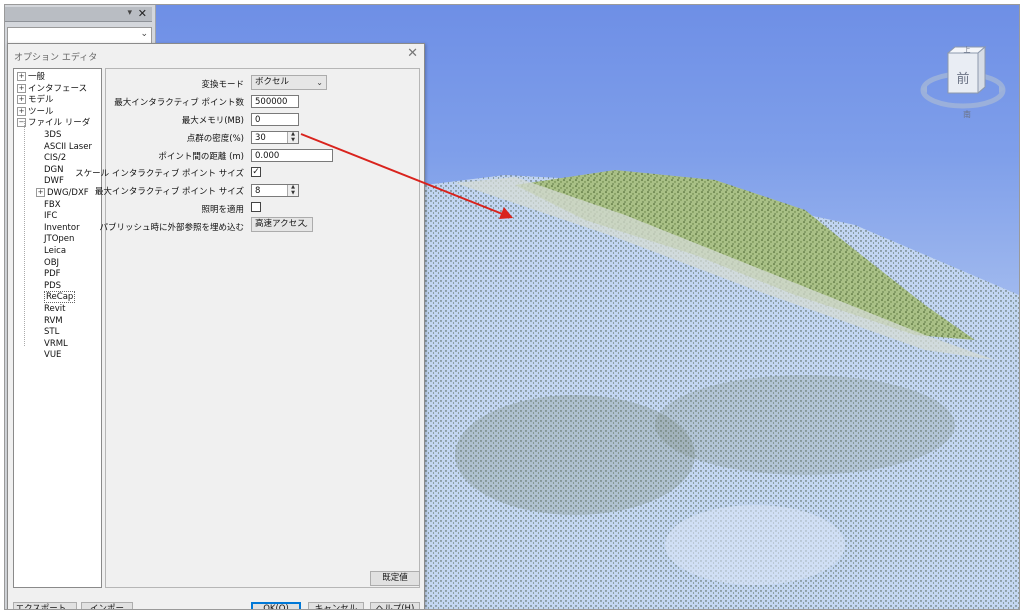  I want to click on annotation-arrow, so click(403, 174).